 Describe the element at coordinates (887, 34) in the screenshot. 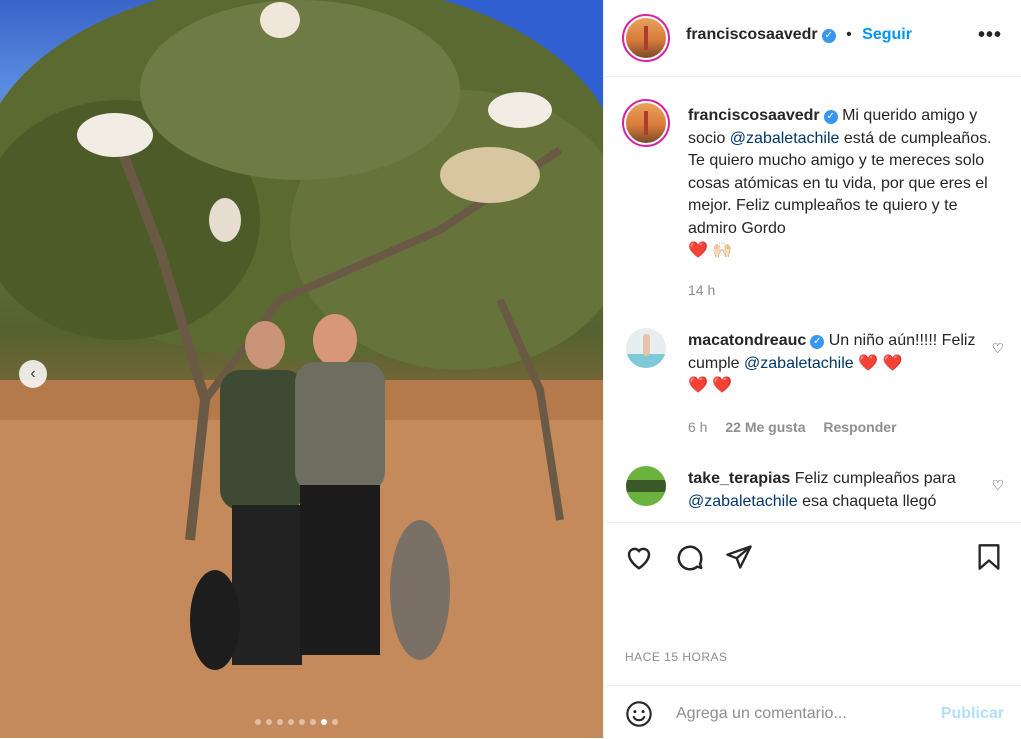

I see `follow-button: Seguir` at that location.